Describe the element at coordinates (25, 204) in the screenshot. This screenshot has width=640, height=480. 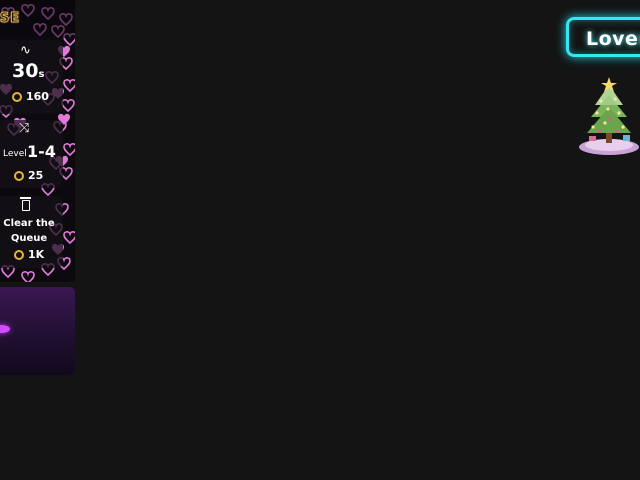
I see `trash-icon` at that location.